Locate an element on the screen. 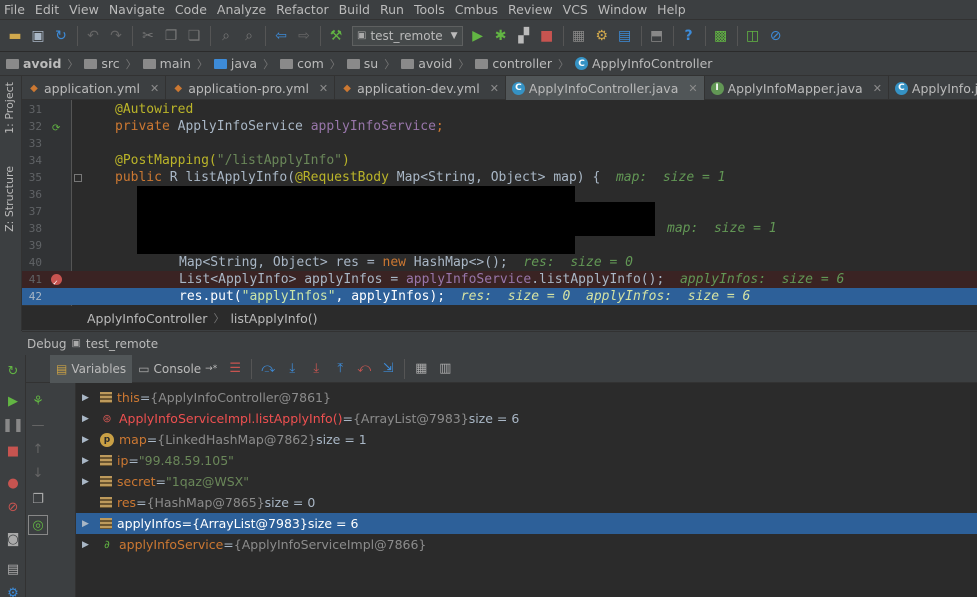 This screenshot has width=977, height=597. back-icon: ⇦ is located at coordinates (281, 36).